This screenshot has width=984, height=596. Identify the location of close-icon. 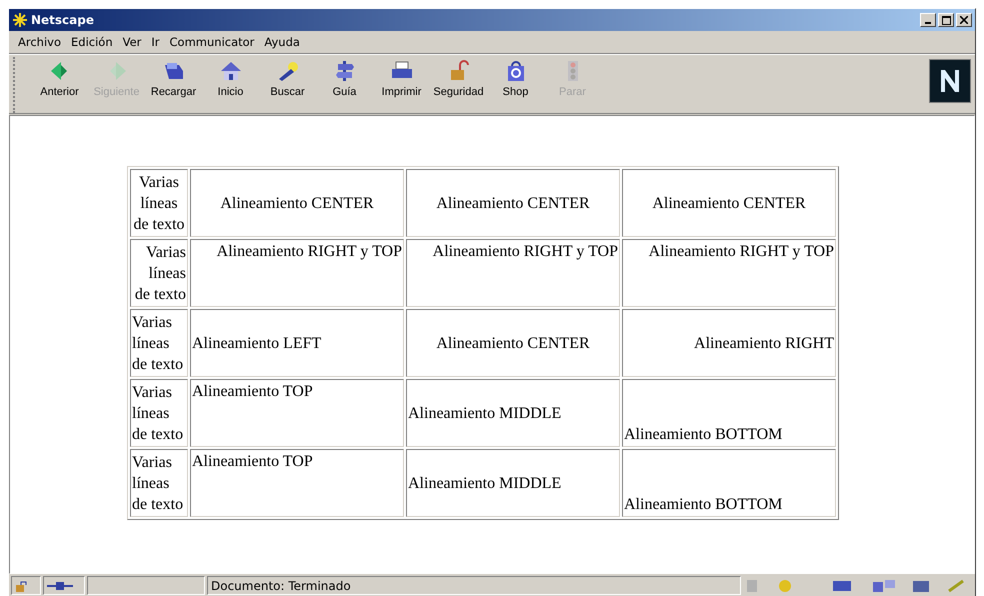
(964, 20).